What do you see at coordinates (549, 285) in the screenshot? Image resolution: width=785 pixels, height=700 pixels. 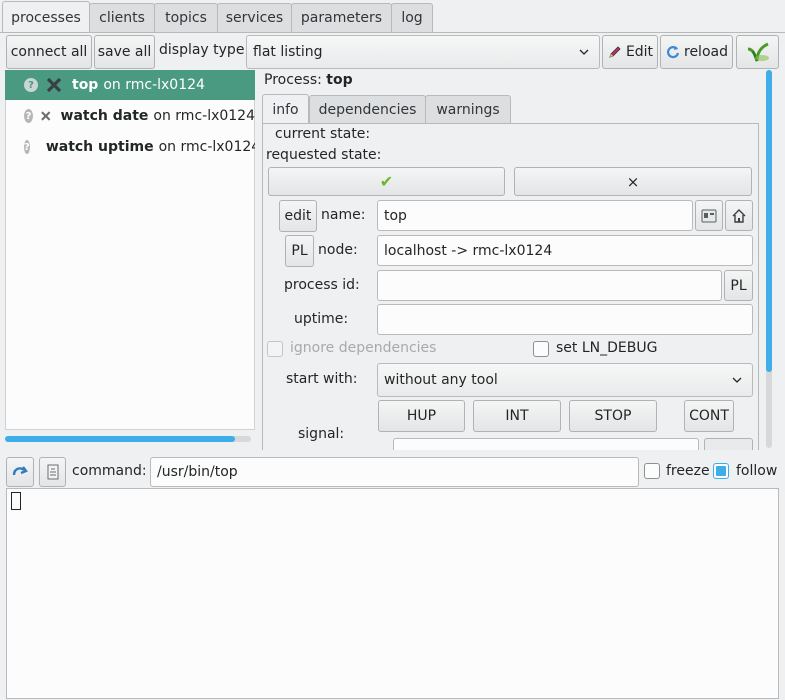 I see `process-id-field` at bounding box center [549, 285].